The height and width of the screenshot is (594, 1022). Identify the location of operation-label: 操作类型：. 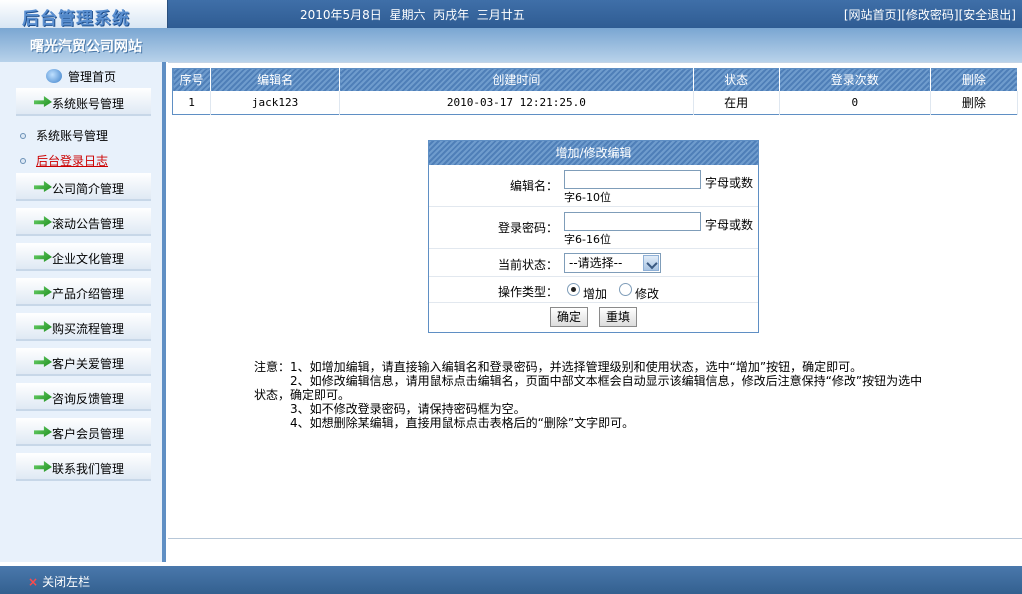
(527, 292).